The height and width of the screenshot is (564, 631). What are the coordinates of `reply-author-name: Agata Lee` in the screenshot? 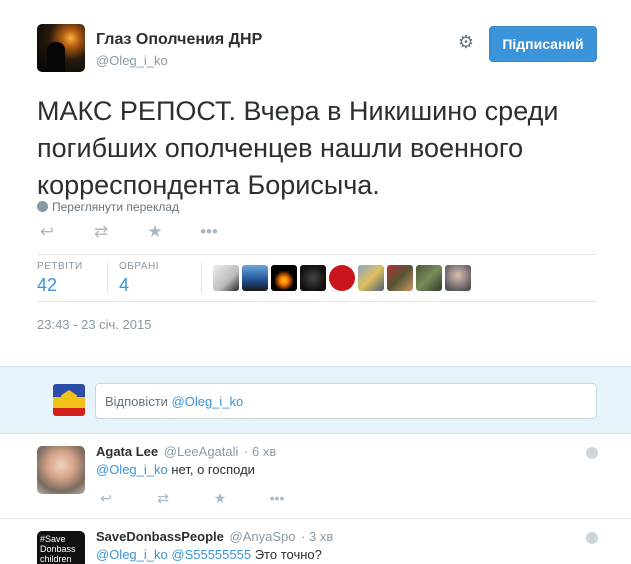 It's located at (127, 451).